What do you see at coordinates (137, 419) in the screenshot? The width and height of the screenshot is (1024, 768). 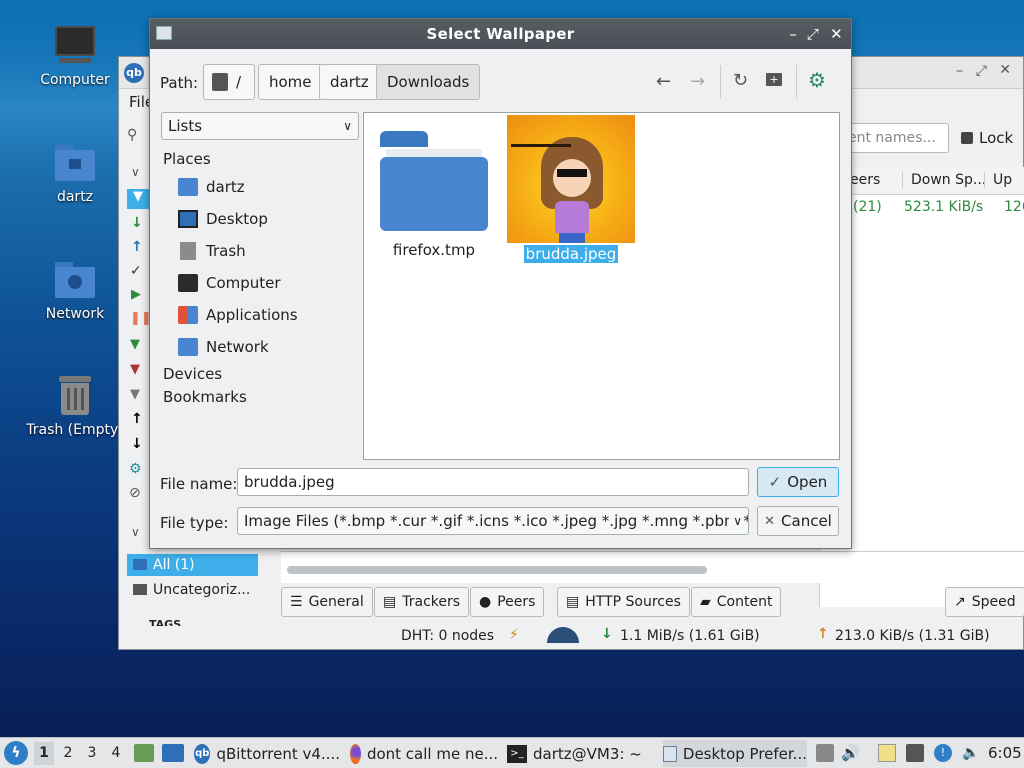 I see `stalled-uploading-icon: ↑` at bounding box center [137, 419].